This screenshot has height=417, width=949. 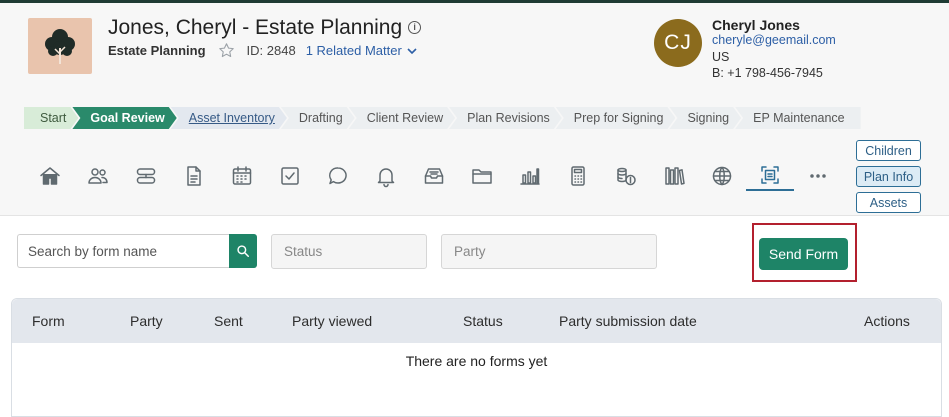 I want to click on tree-icon, so click(x=60, y=46).